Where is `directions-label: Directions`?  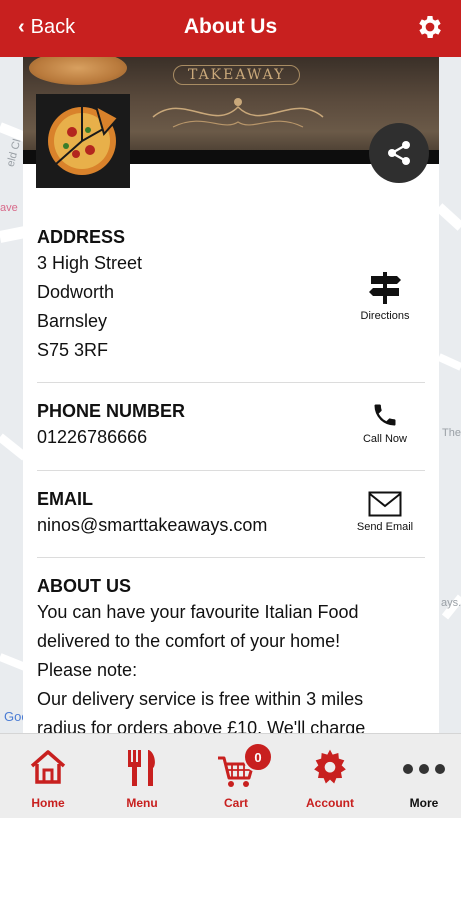 directions-label: Directions is located at coordinates (385, 316).